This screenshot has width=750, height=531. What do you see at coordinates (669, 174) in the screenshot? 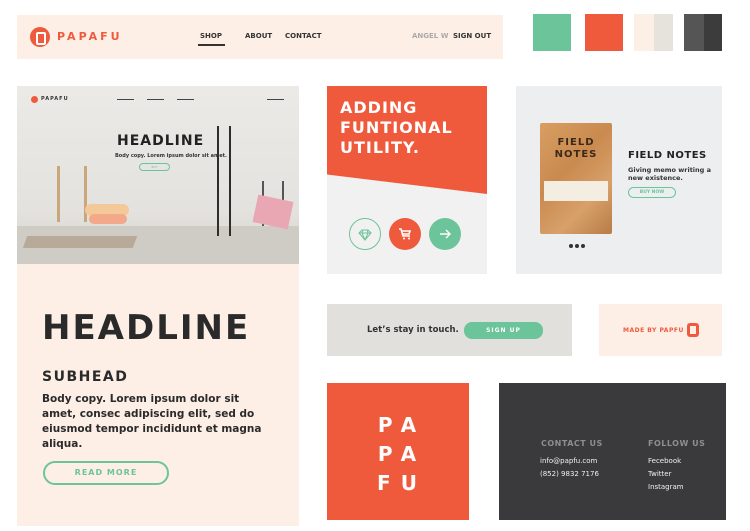
I see `product-description: Giving memo writing a new existence.` at bounding box center [669, 174].